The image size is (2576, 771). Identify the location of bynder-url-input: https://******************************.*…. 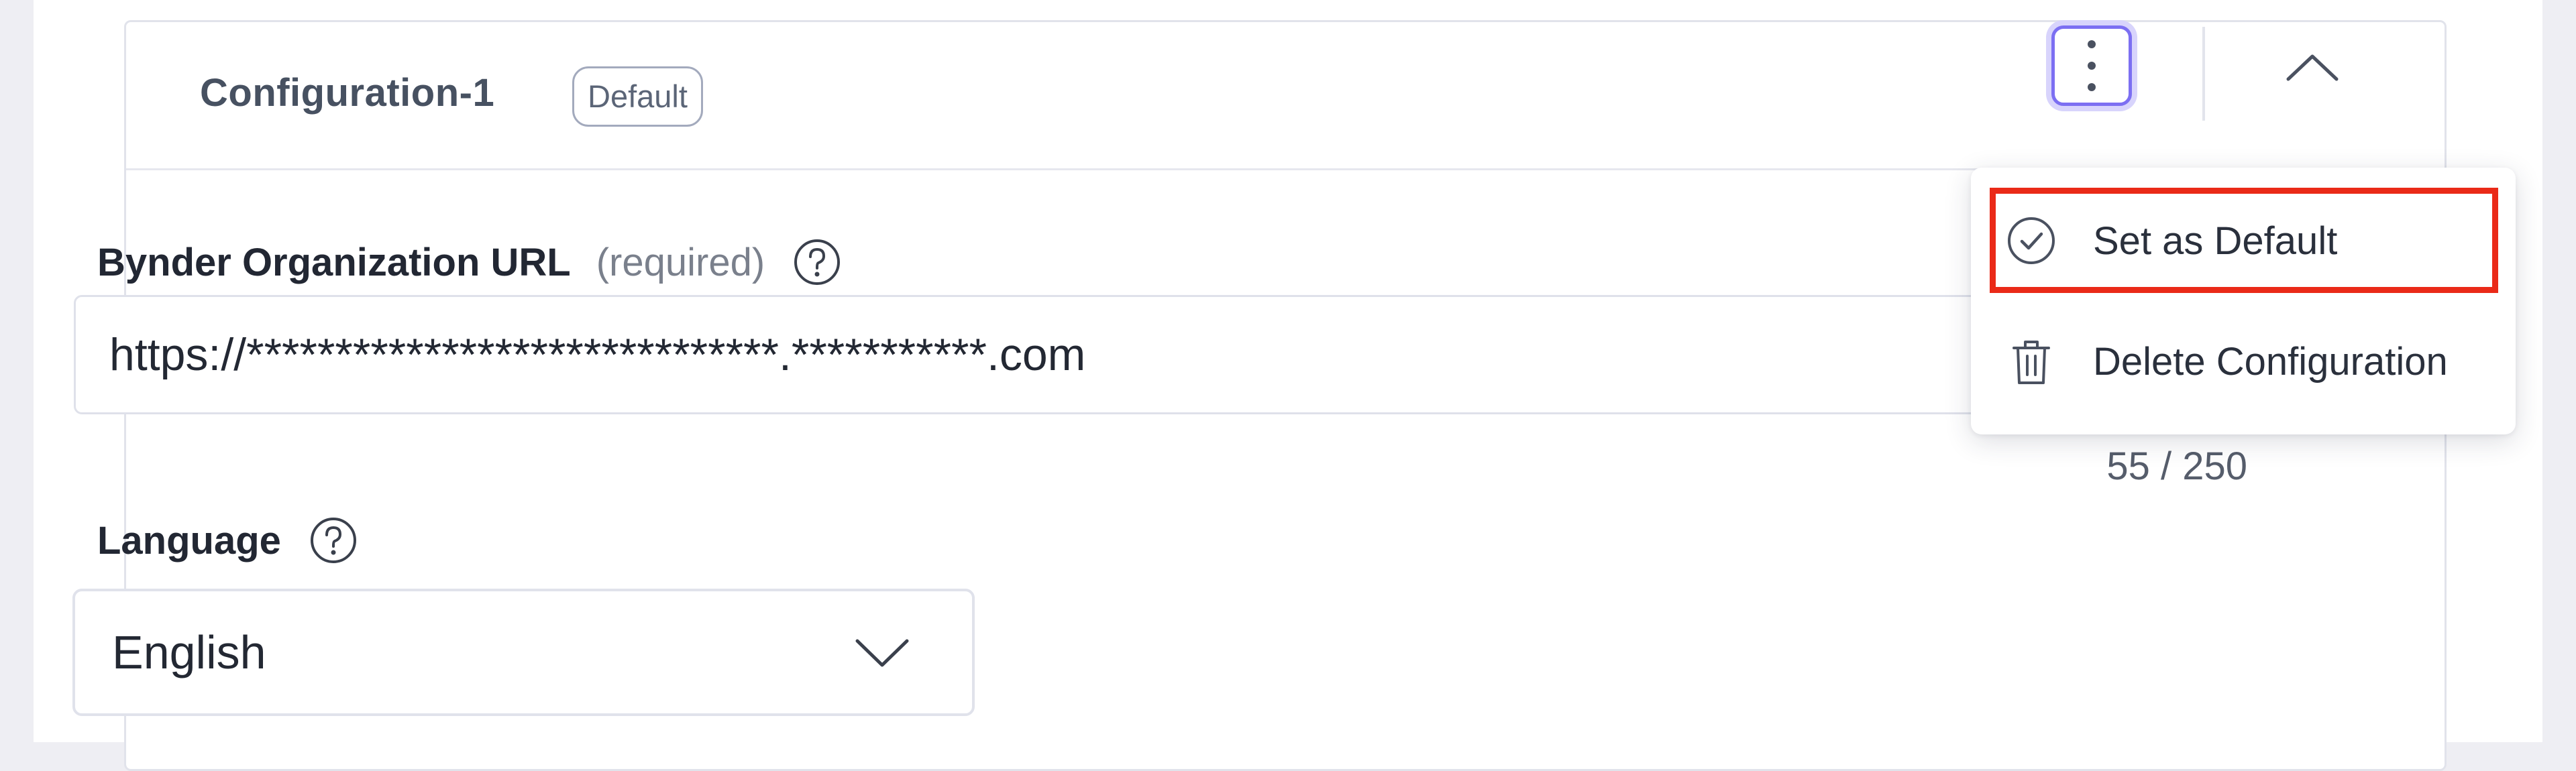
(1046, 354).